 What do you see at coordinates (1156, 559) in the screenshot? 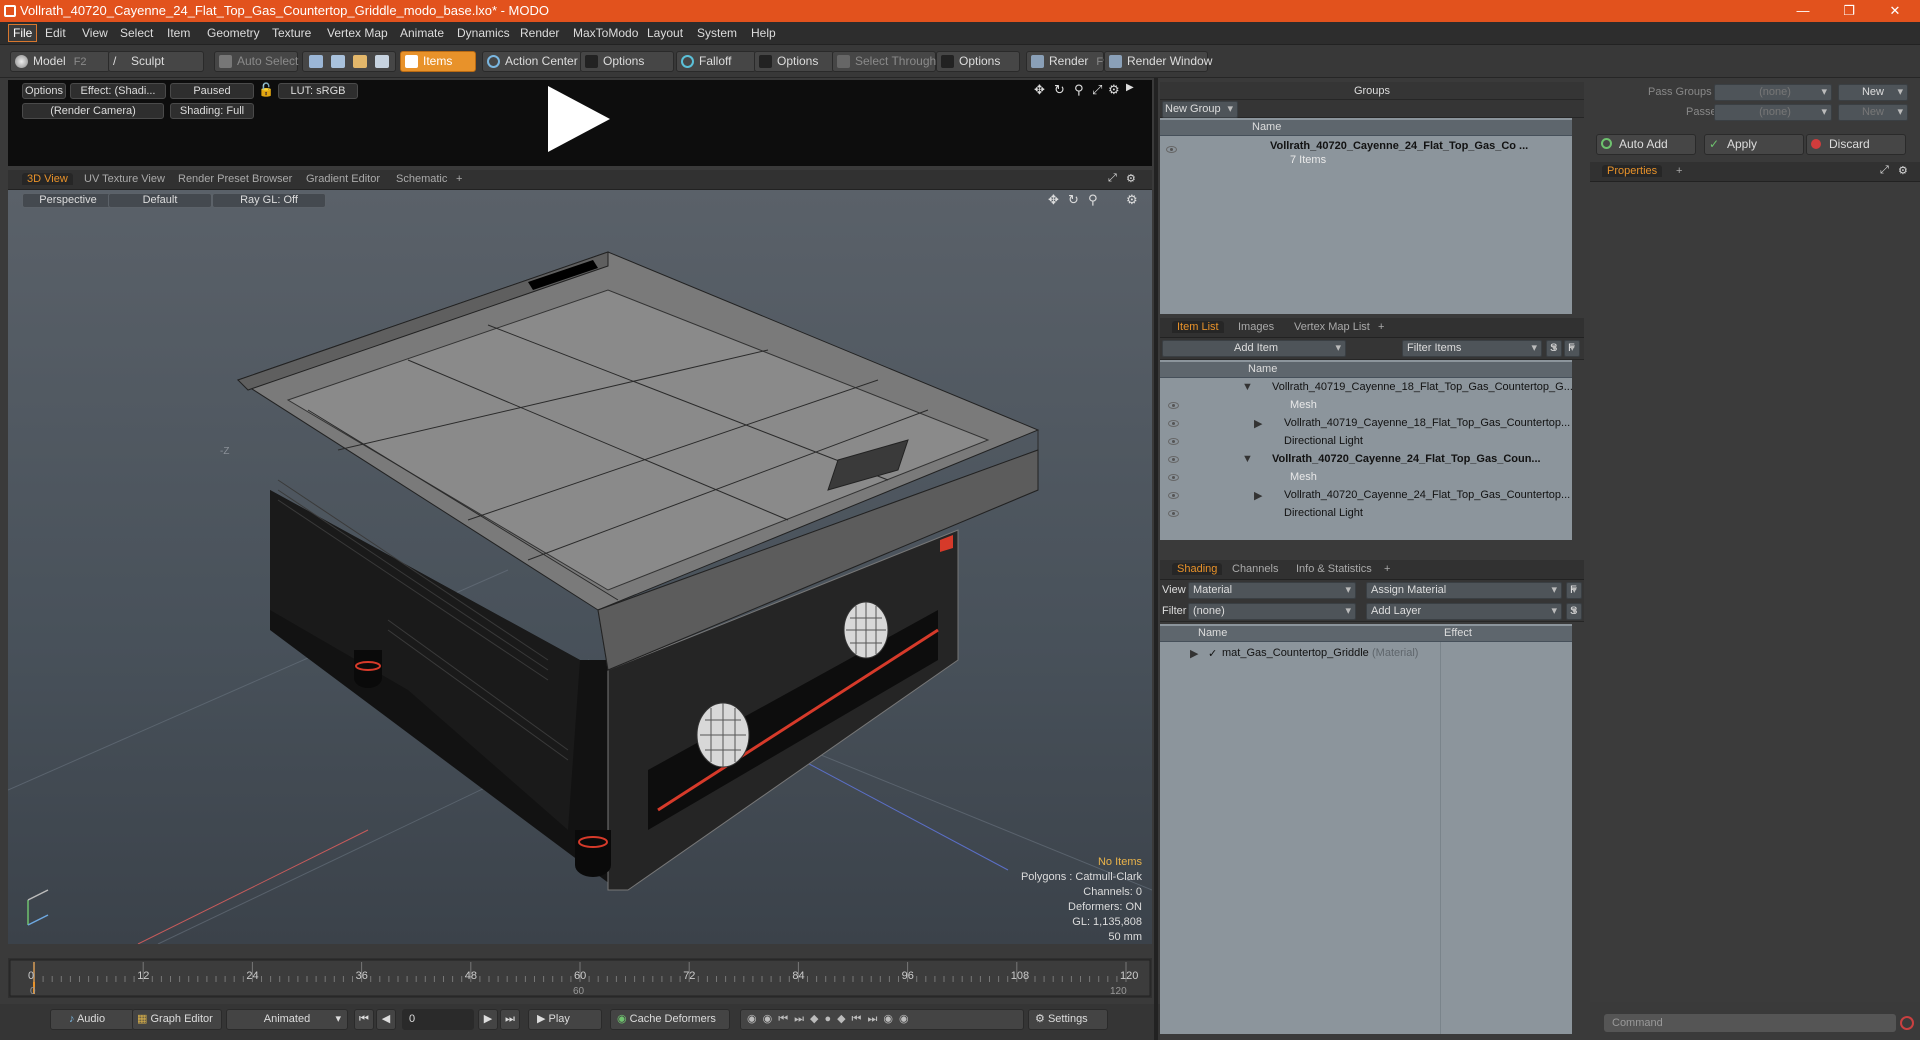
I see `panel-divider` at bounding box center [1156, 559].